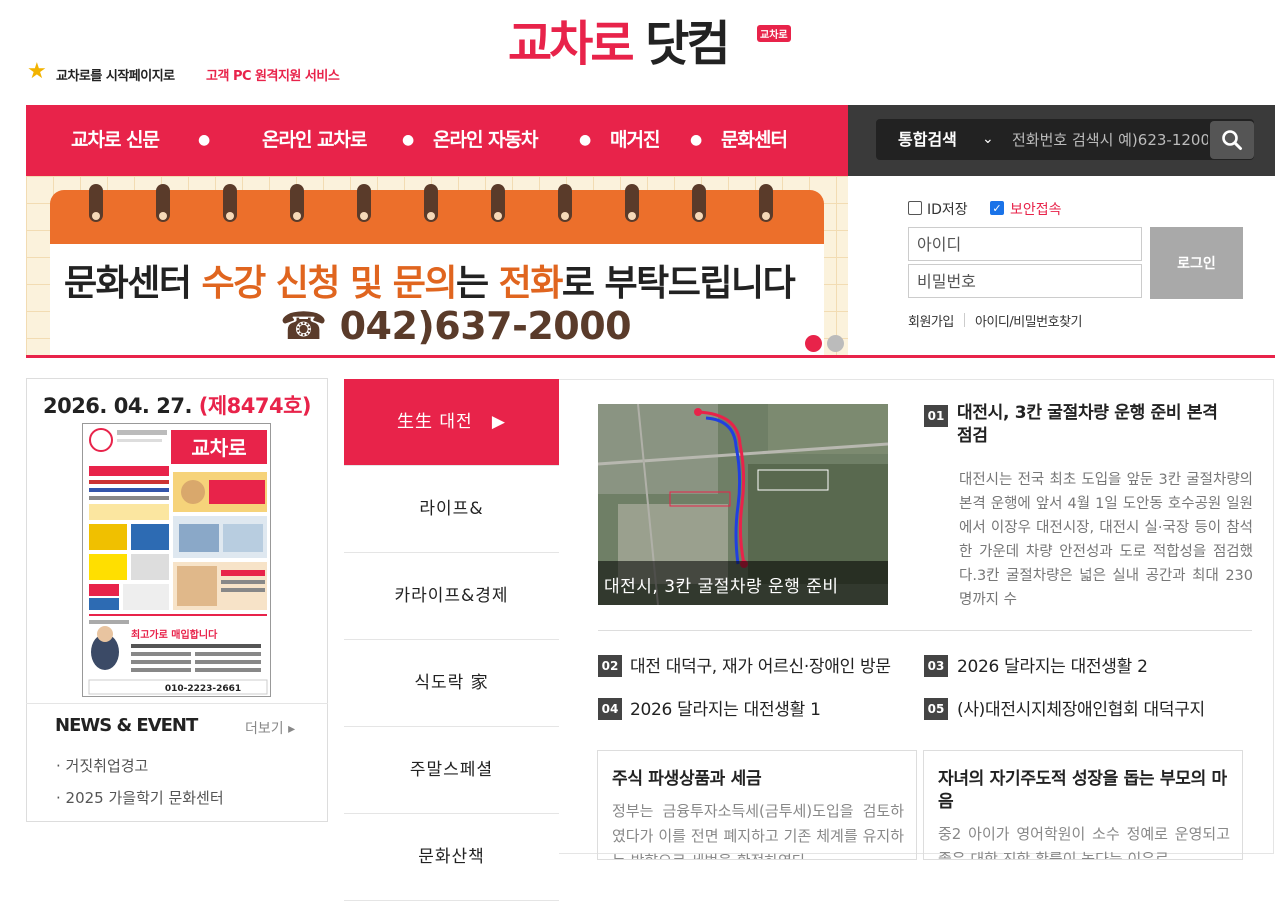  I want to click on news-item: · 거짓취업경고, so click(102, 765).